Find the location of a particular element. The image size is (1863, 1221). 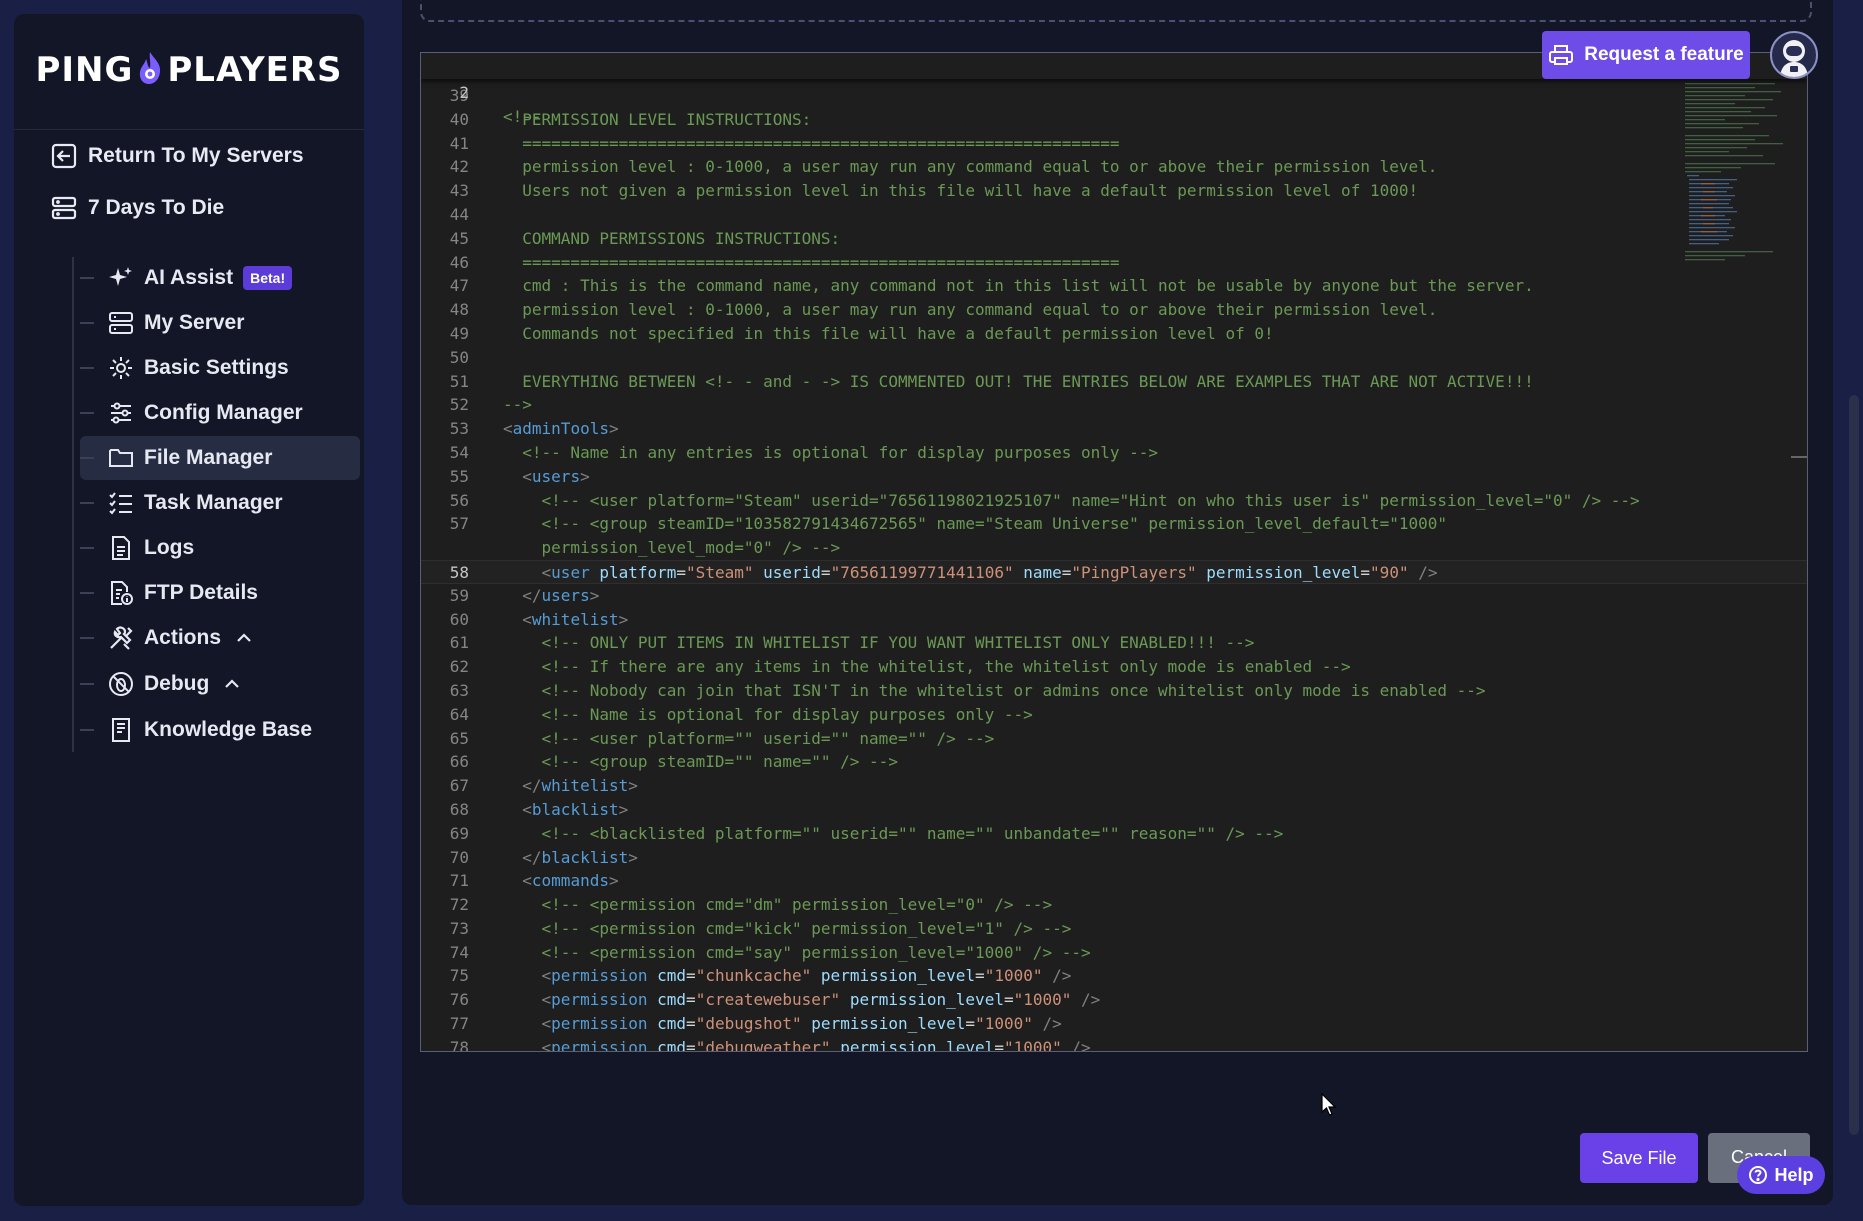

return-to-servers-link: Return To My Servers is located at coordinates (177, 156).